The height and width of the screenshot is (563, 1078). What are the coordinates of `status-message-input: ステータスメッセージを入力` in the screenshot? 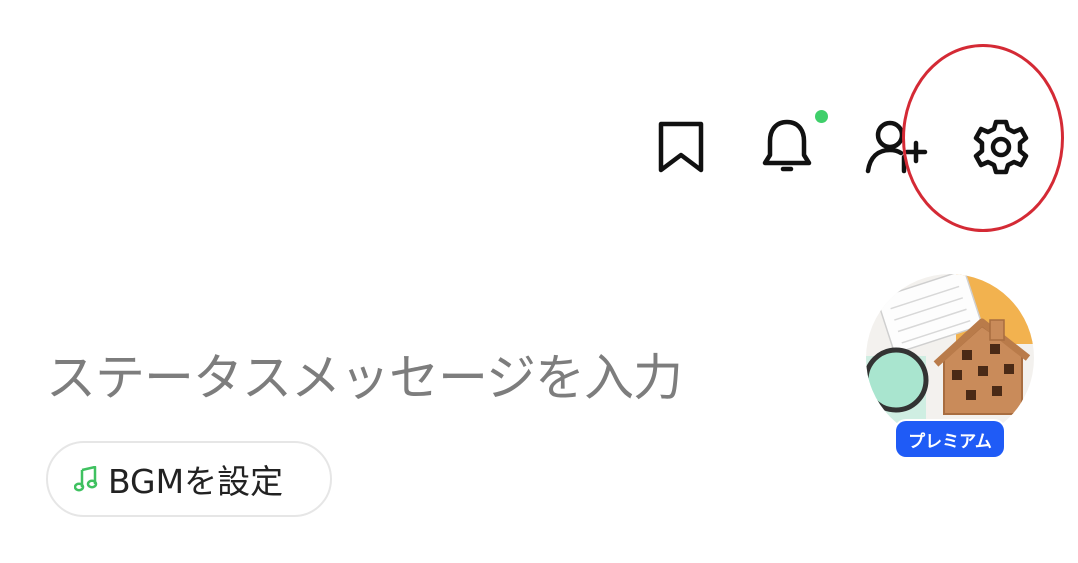 It's located at (364, 378).